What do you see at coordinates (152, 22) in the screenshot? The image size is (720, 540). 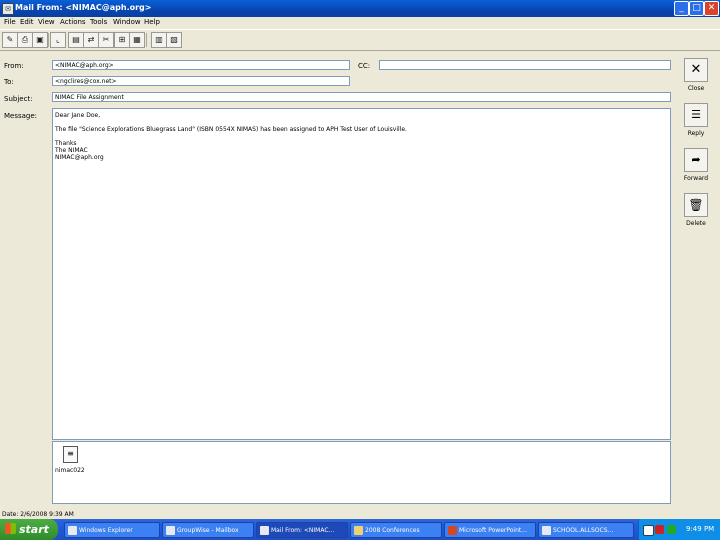 I see `menu-help: Help` at bounding box center [152, 22].